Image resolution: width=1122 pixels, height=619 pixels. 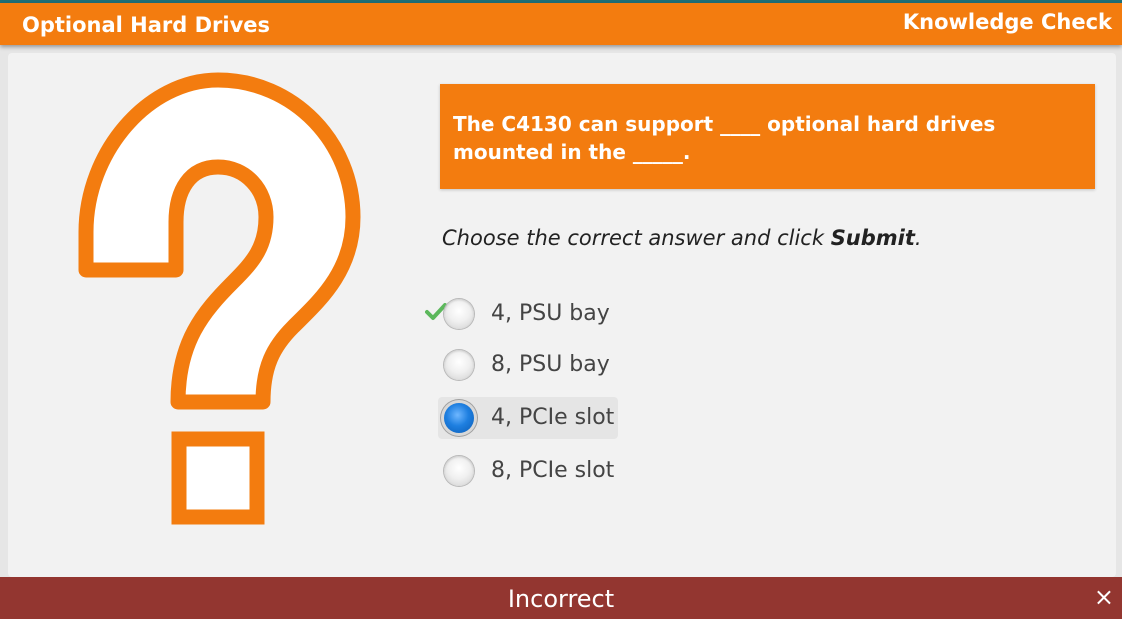 I want to click on feedback-text: Incorrect, so click(x=561, y=599).